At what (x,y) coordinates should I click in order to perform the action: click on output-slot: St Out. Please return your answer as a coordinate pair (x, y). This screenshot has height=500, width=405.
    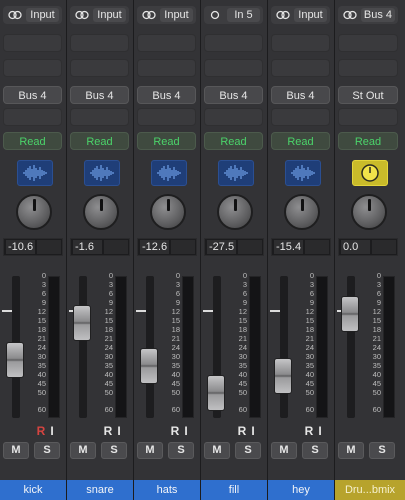
    Looking at the image, I should click on (368, 95).